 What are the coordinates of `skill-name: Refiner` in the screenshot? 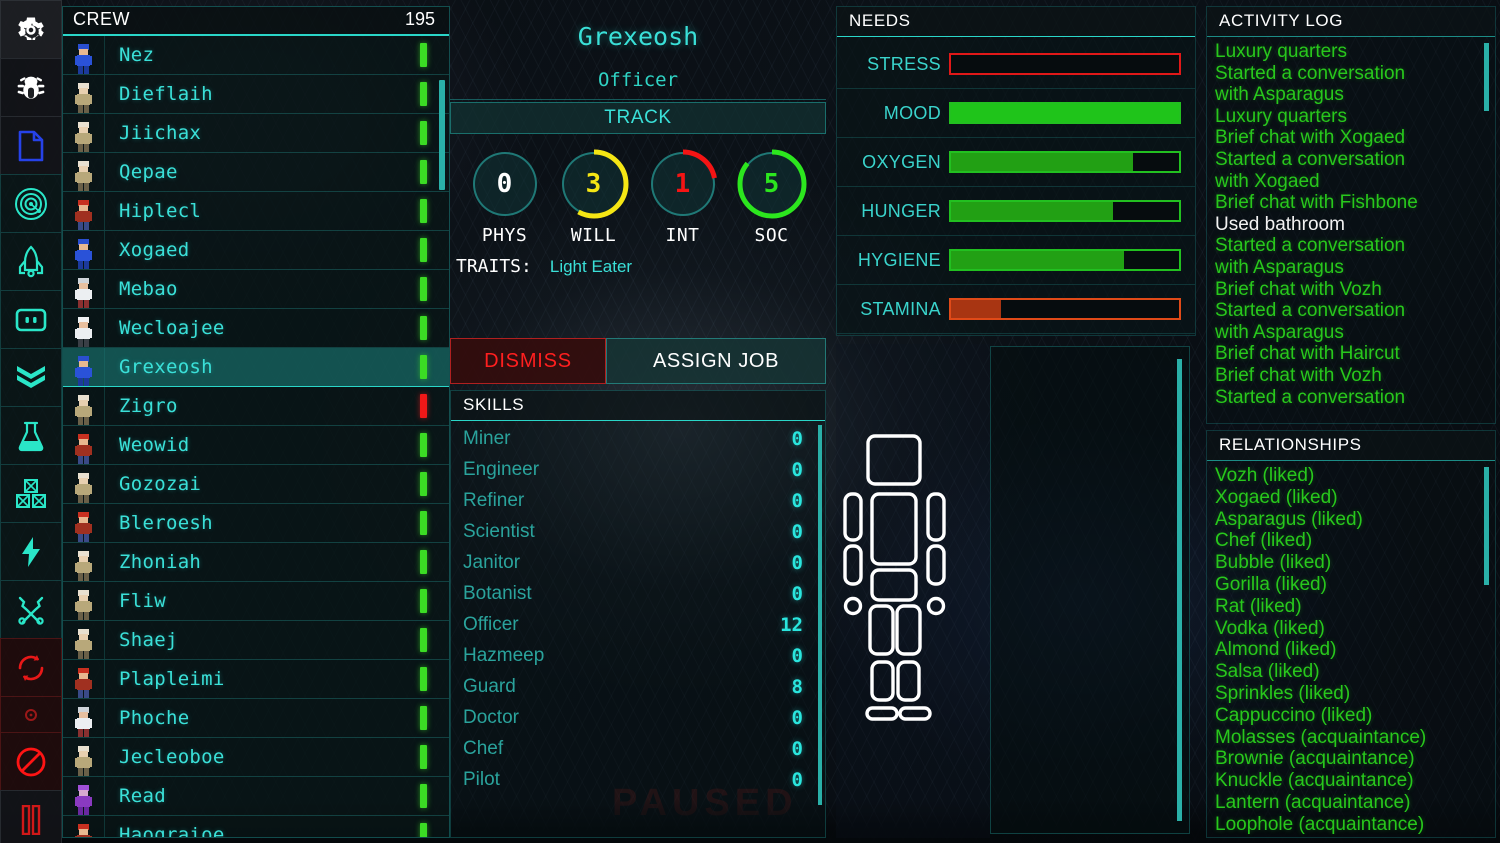 It's located at (494, 500).